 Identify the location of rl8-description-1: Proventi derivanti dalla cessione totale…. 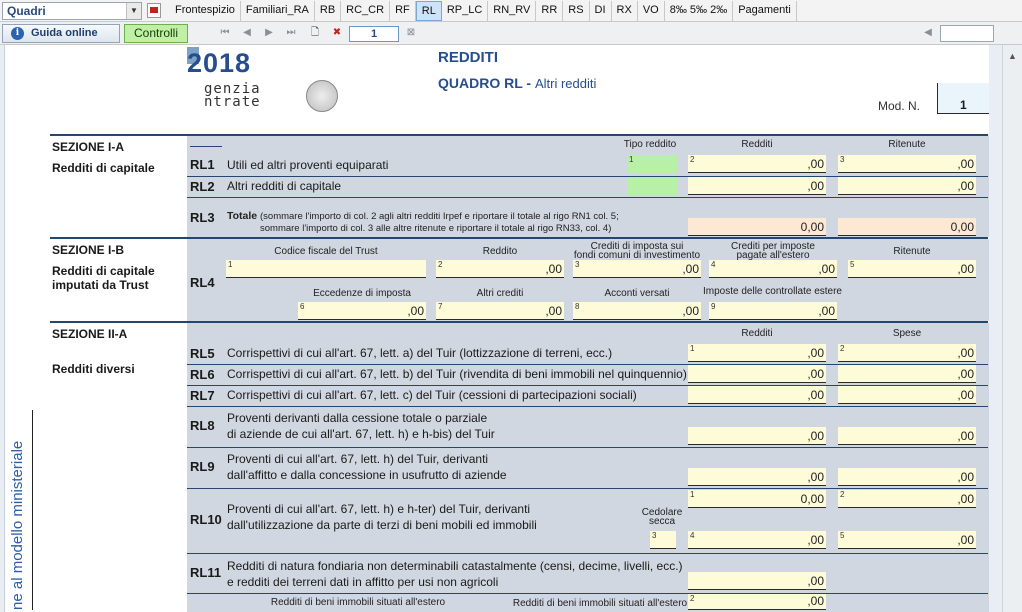
(357, 418).